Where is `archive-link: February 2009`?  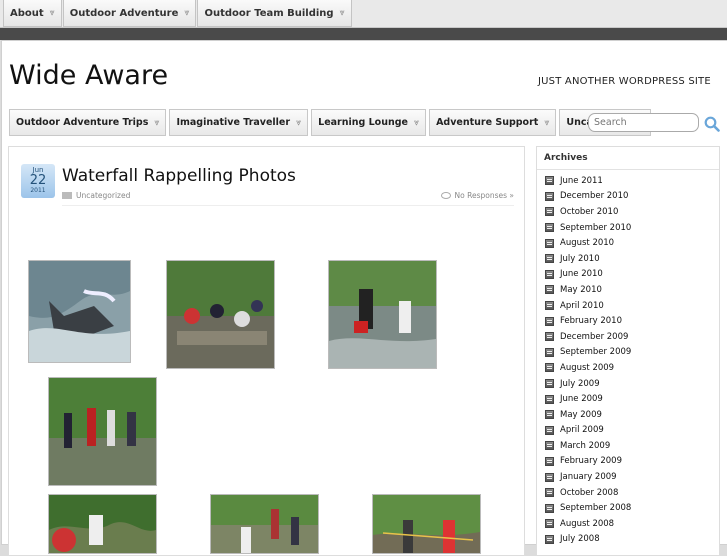
archive-link: February 2009 is located at coordinates (591, 461).